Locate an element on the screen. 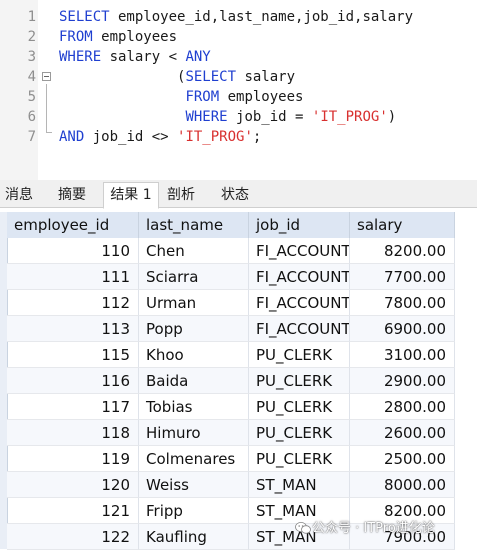 This screenshot has width=477, height=550. sql-text: salary < is located at coordinates (143, 57).